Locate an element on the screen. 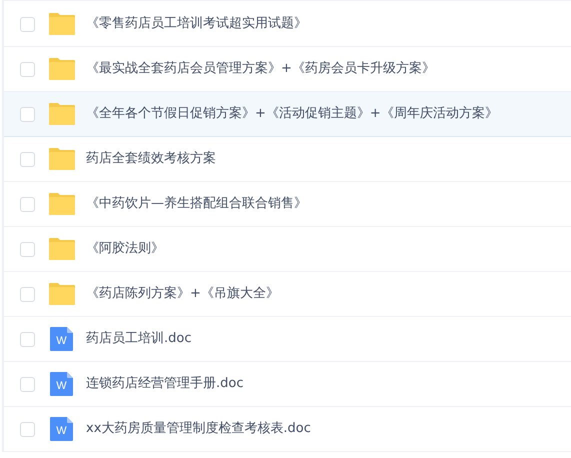 This screenshot has width=571, height=458. file-name: 连锁药店经营管理手册.doc is located at coordinates (165, 384).